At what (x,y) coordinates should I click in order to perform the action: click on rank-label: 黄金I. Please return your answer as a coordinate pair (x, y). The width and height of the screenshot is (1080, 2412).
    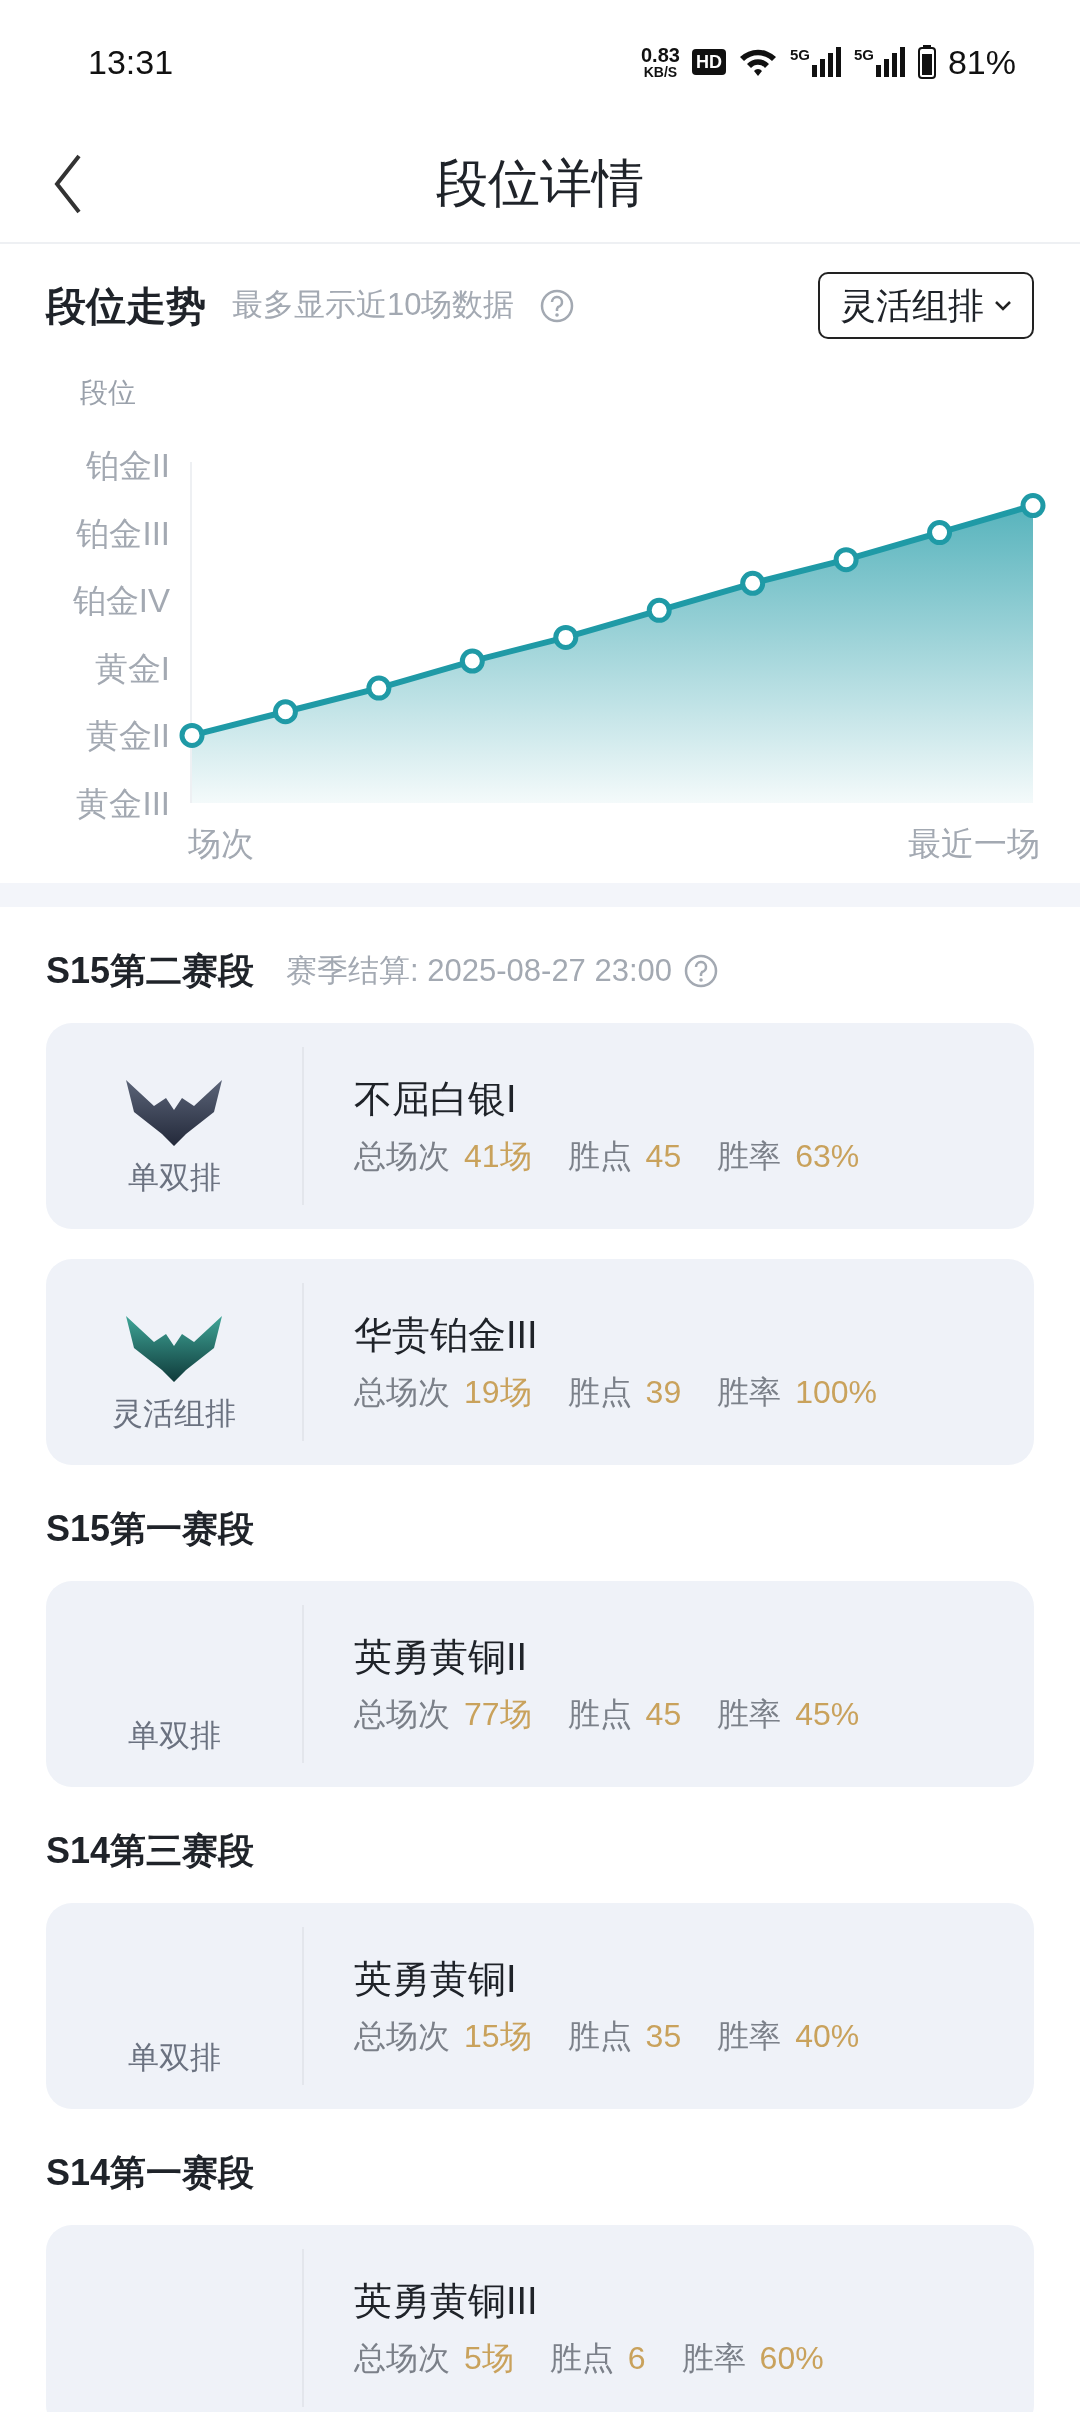
    Looking at the image, I should click on (132, 668).